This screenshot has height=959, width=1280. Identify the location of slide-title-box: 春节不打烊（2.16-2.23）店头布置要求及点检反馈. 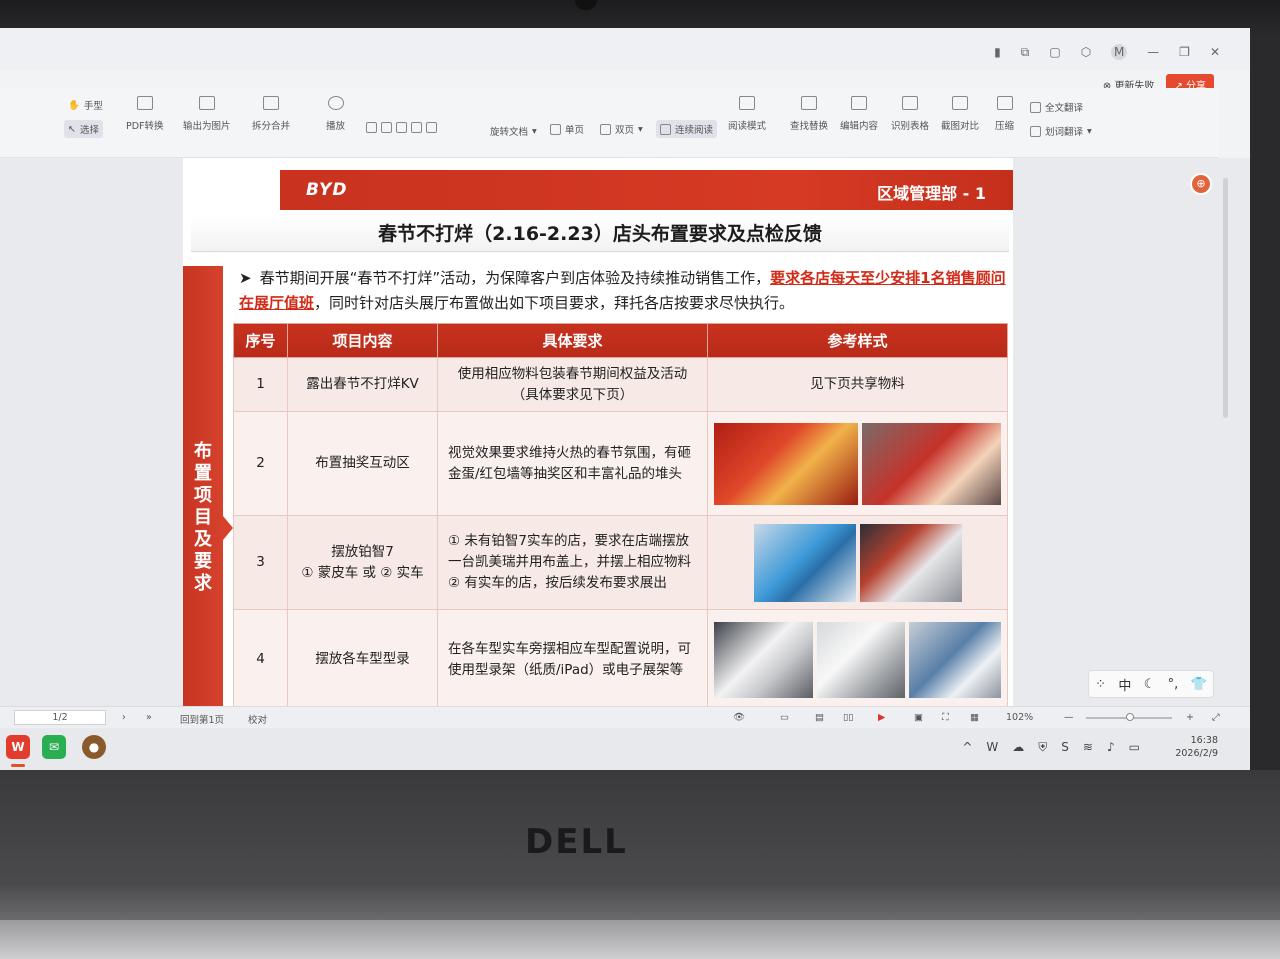
(600, 234).